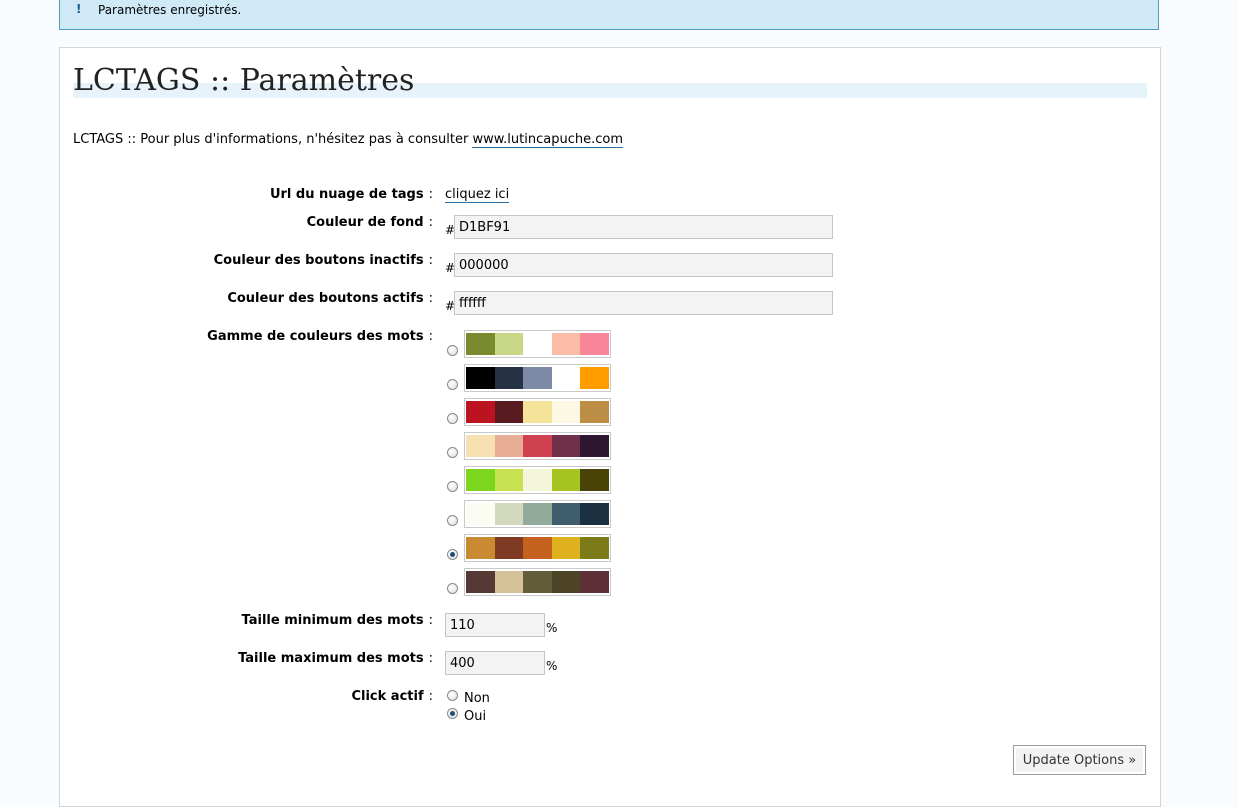 This screenshot has width=1239, height=807. What do you see at coordinates (318, 260) in the screenshot?
I see `inactive-color-label-text: Couleur des boutons inactifs` at bounding box center [318, 260].